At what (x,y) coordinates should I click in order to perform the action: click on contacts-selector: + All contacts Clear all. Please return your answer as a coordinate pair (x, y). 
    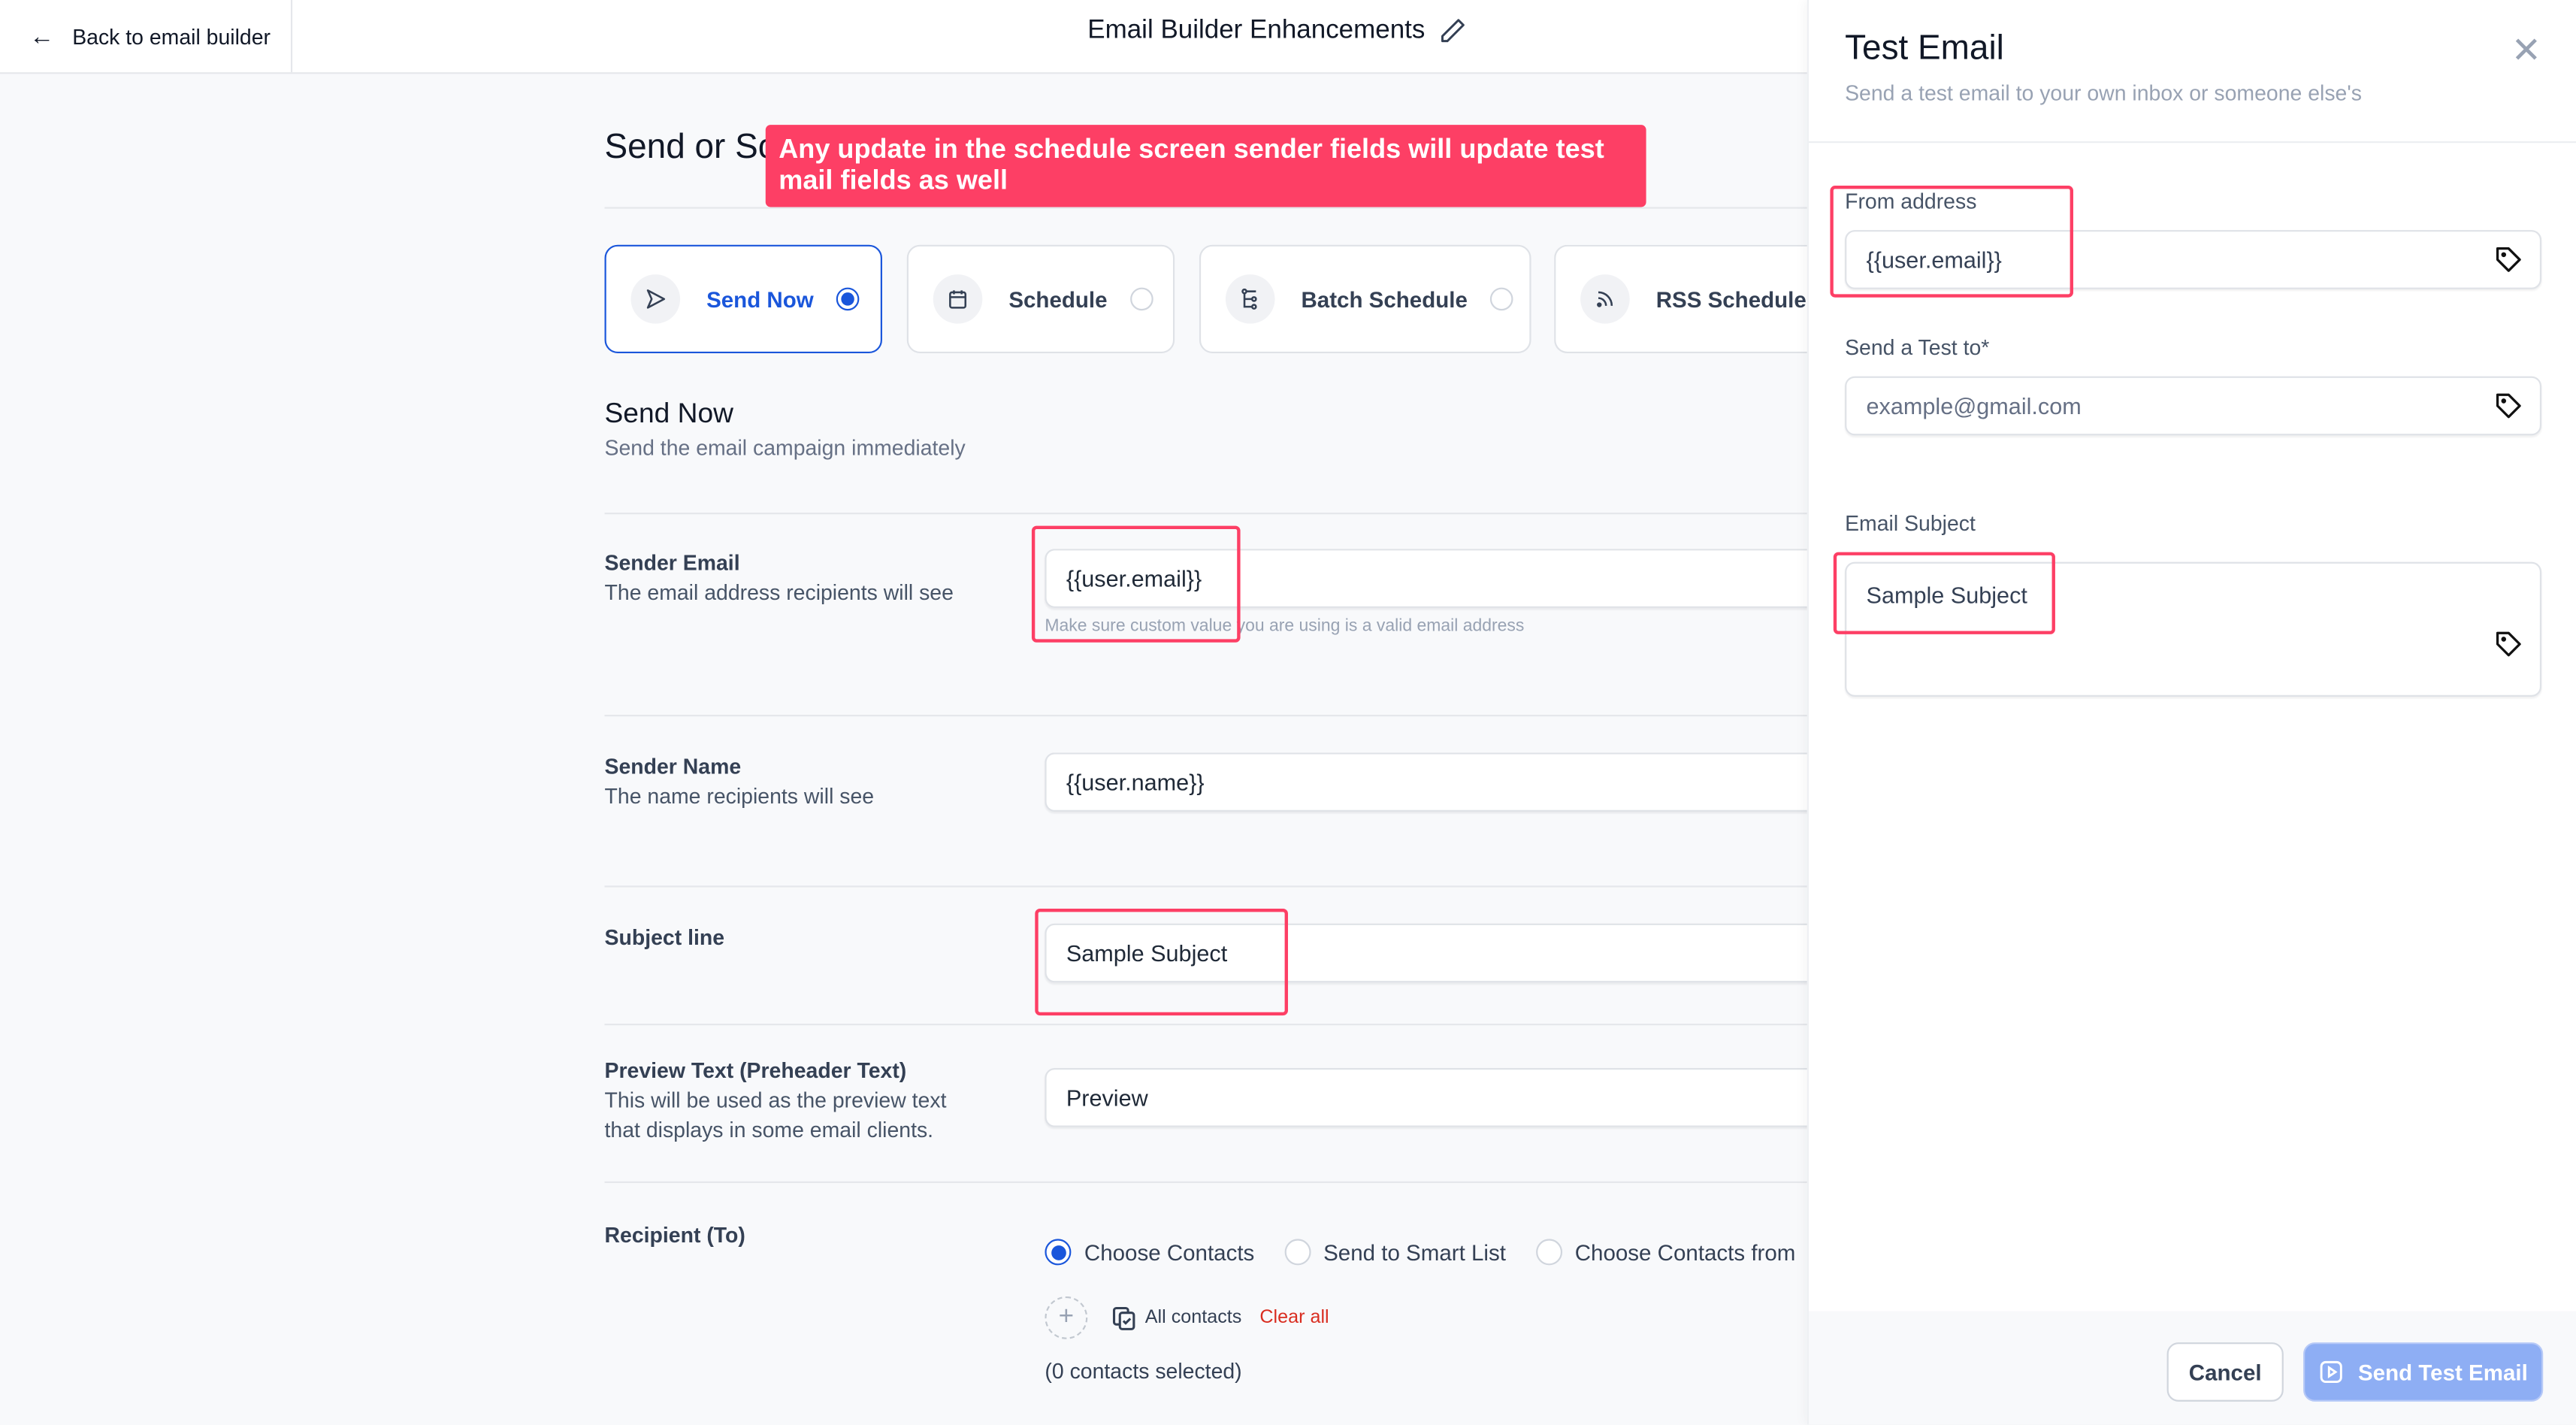
    Looking at the image, I should click on (1187, 1318).